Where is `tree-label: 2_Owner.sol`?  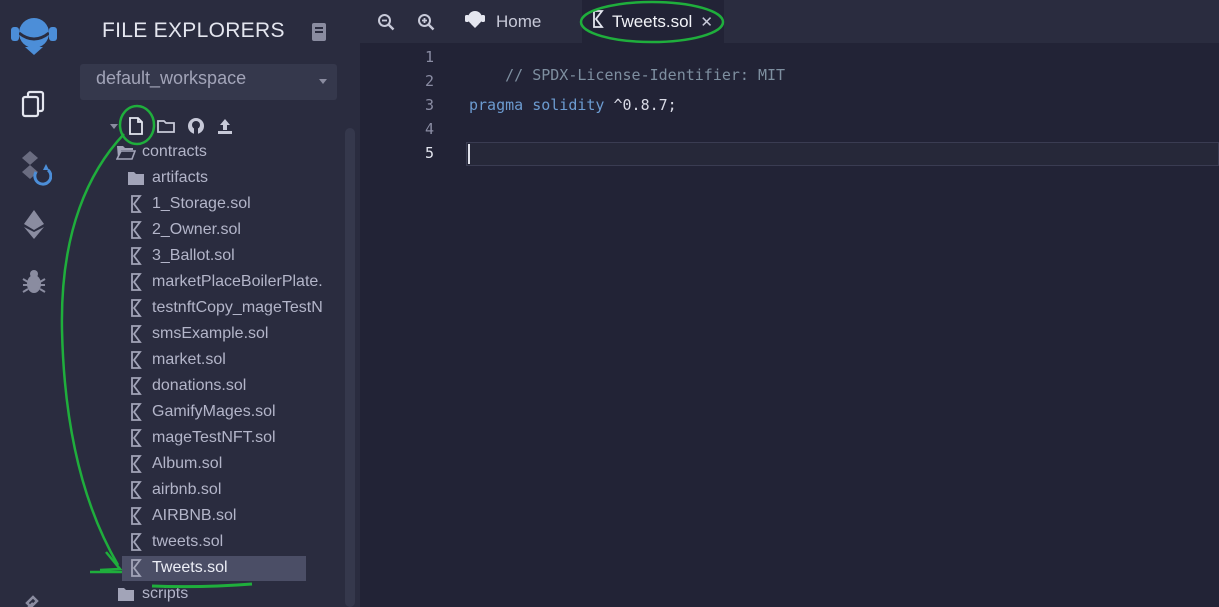
tree-label: 2_Owner.sol is located at coordinates (196, 229).